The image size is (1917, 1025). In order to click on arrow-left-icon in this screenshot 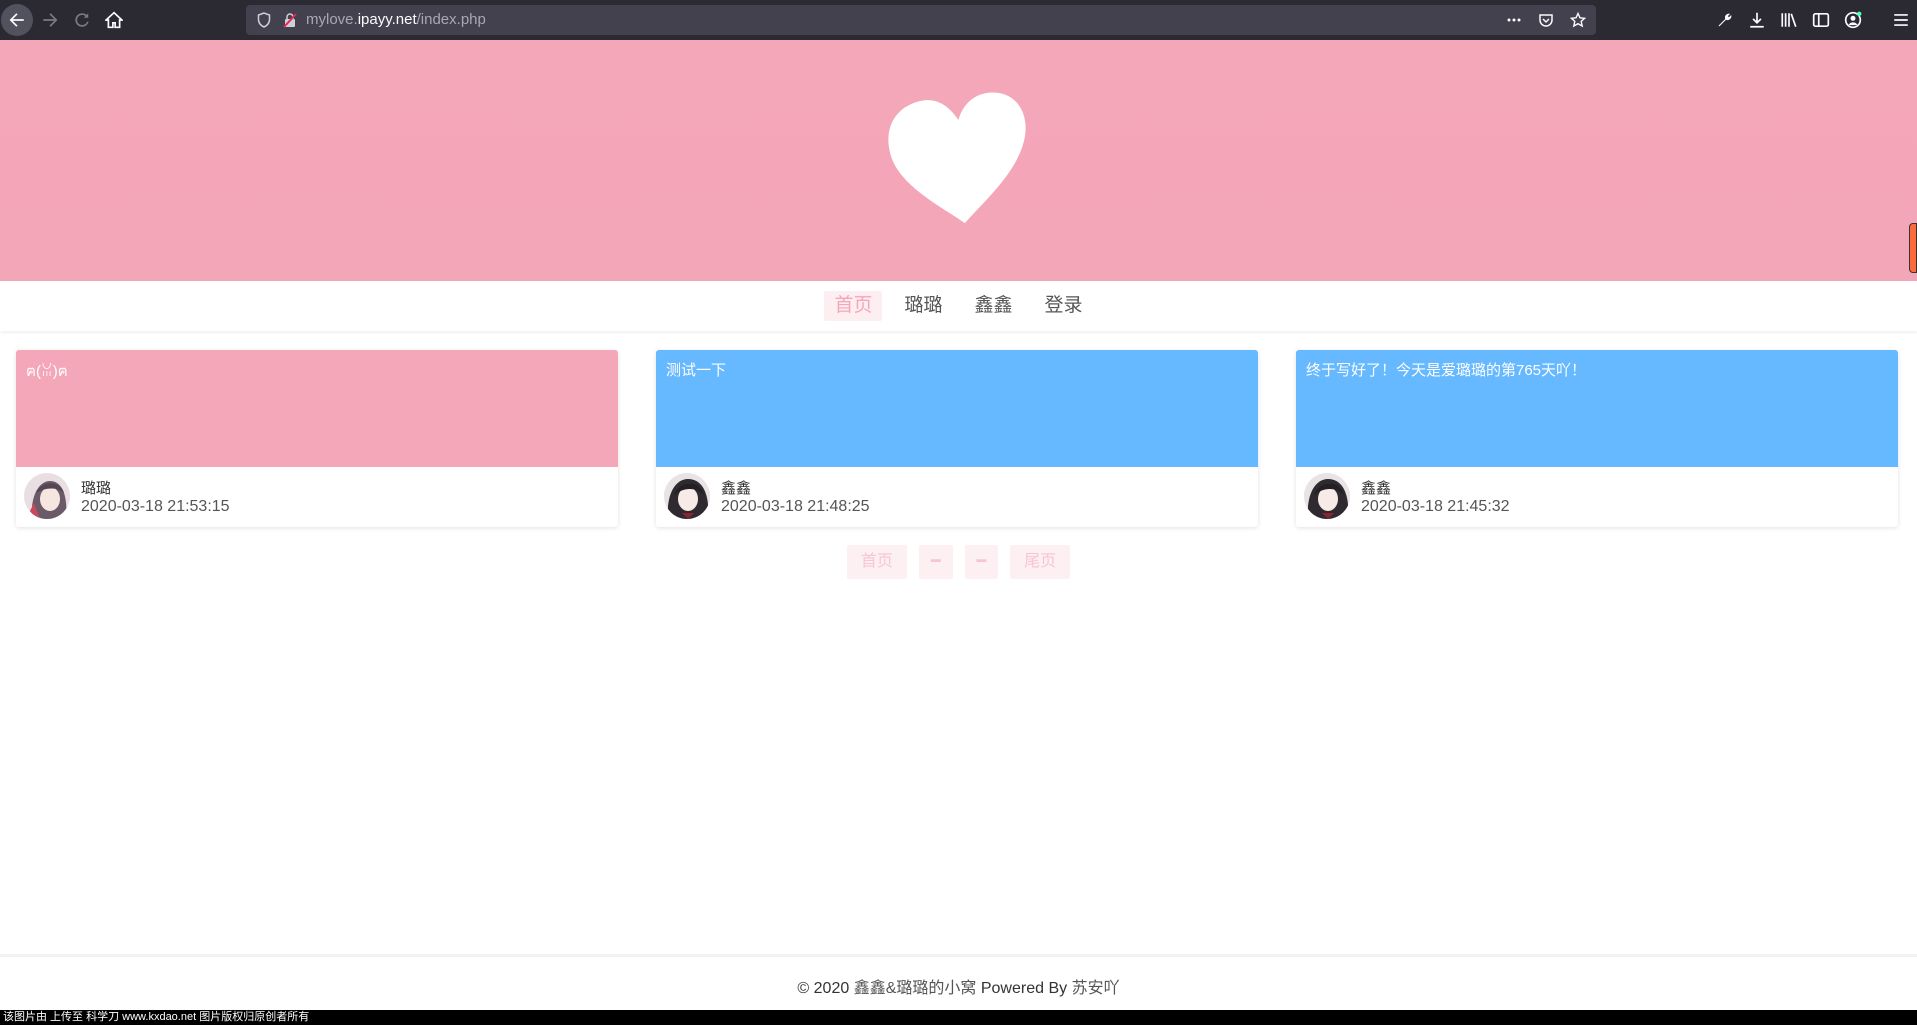, I will do `click(16, 20)`.